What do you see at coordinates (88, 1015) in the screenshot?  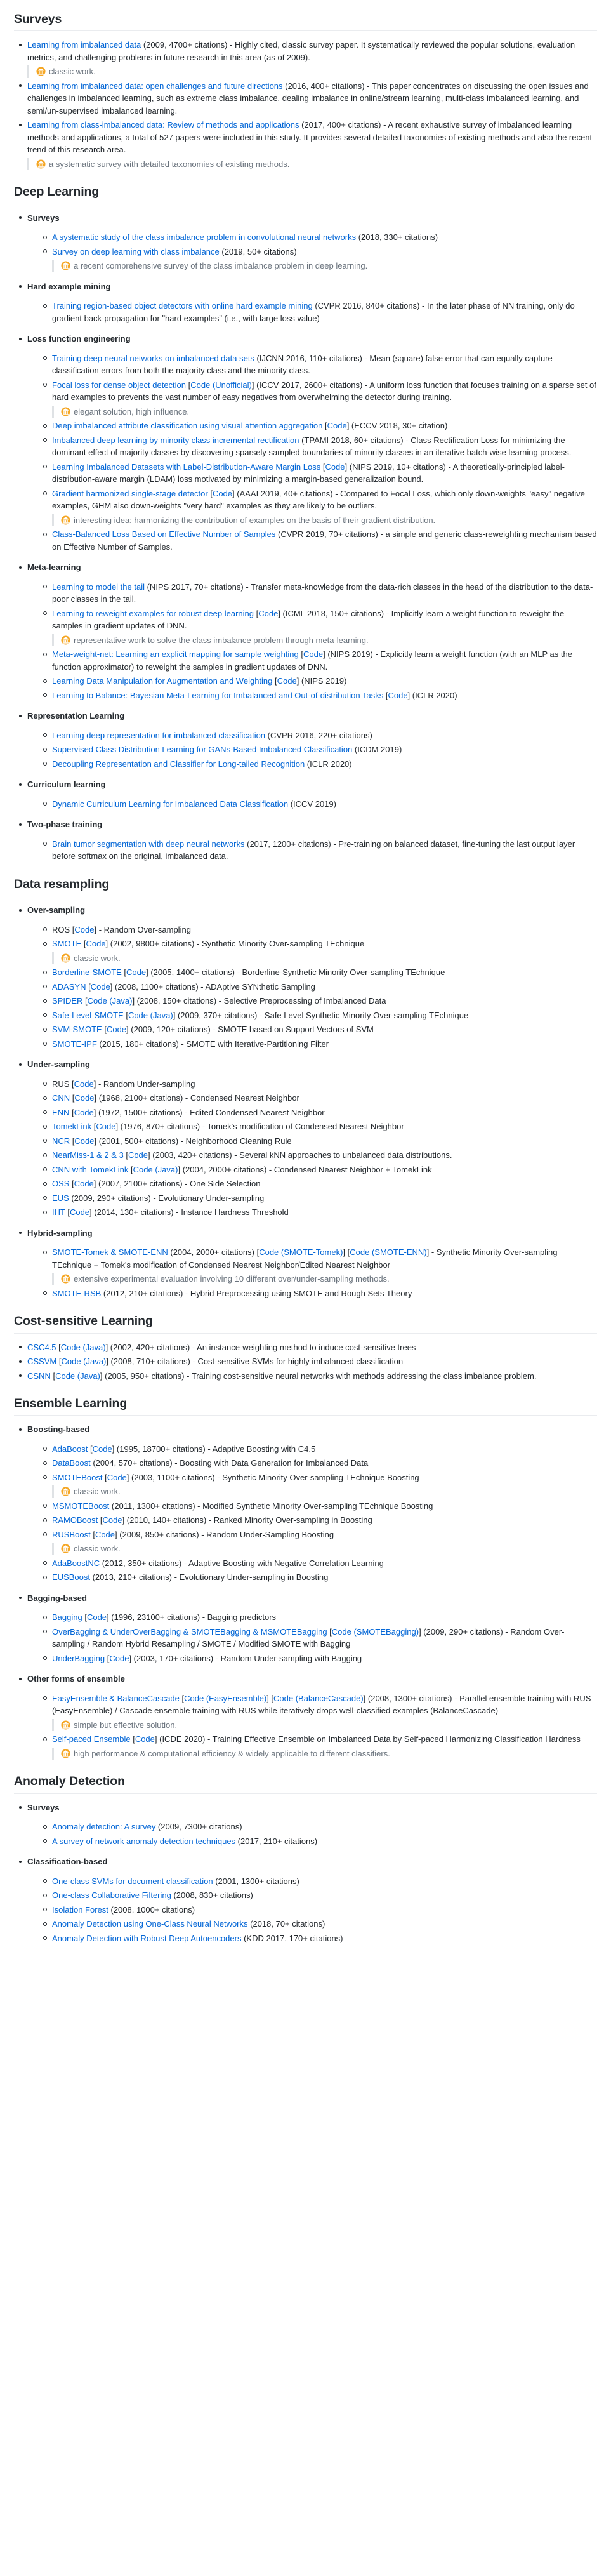 I see `reference-link: Safe-Level-SMOTE` at bounding box center [88, 1015].